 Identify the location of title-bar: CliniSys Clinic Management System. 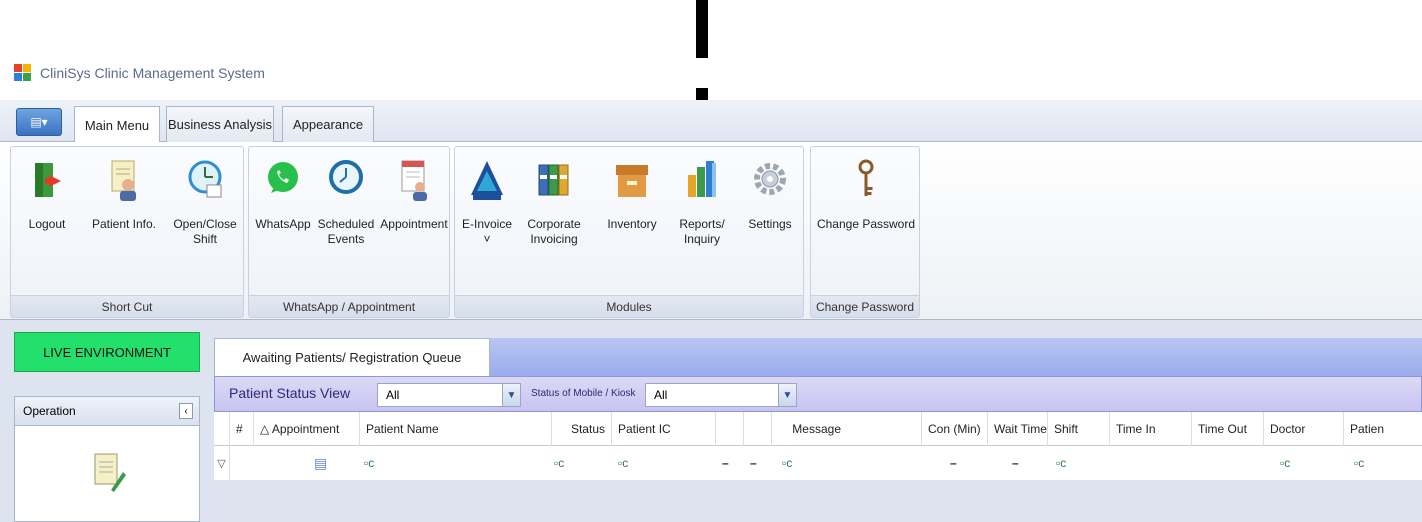
(711, 73).